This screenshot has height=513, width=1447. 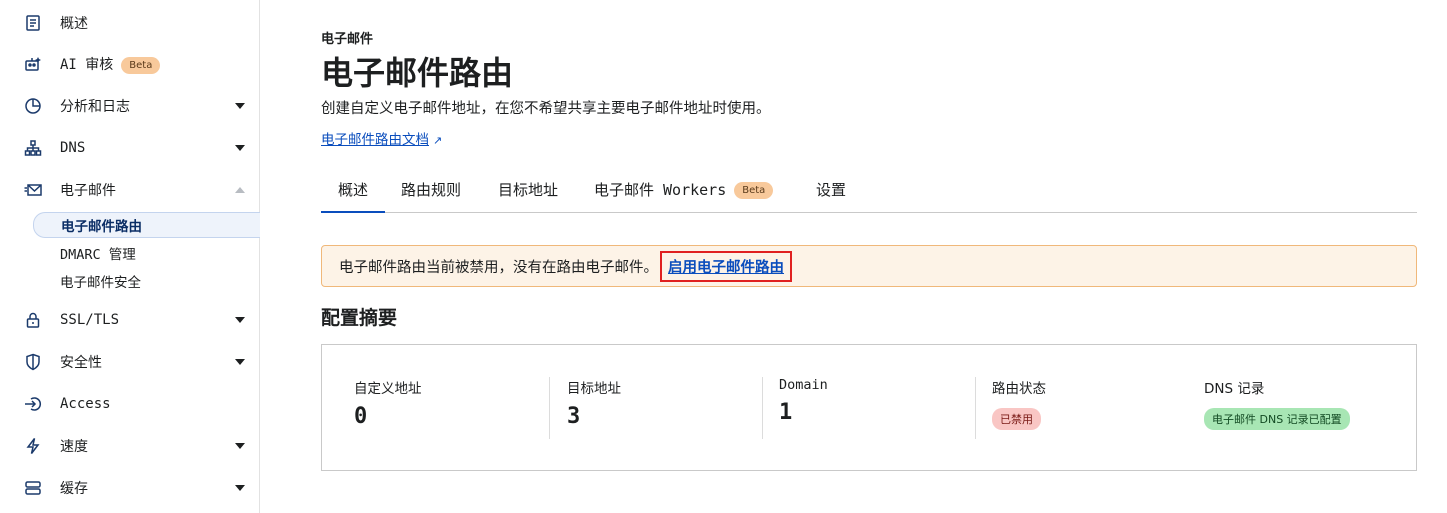 I want to click on tab-label: 设置, so click(x=831, y=190).